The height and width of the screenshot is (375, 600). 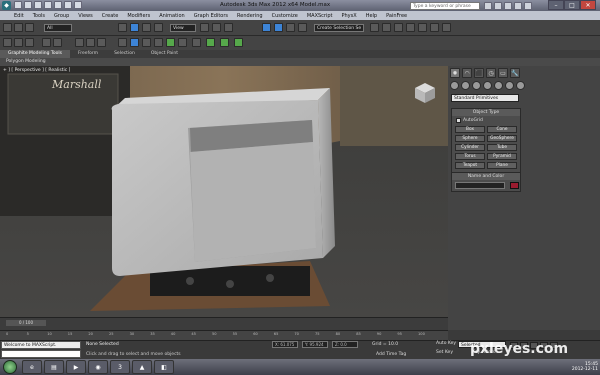 What do you see at coordinates (503, 73) in the screenshot?
I see `display-tab-icon: ▭` at bounding box center [503, 73].